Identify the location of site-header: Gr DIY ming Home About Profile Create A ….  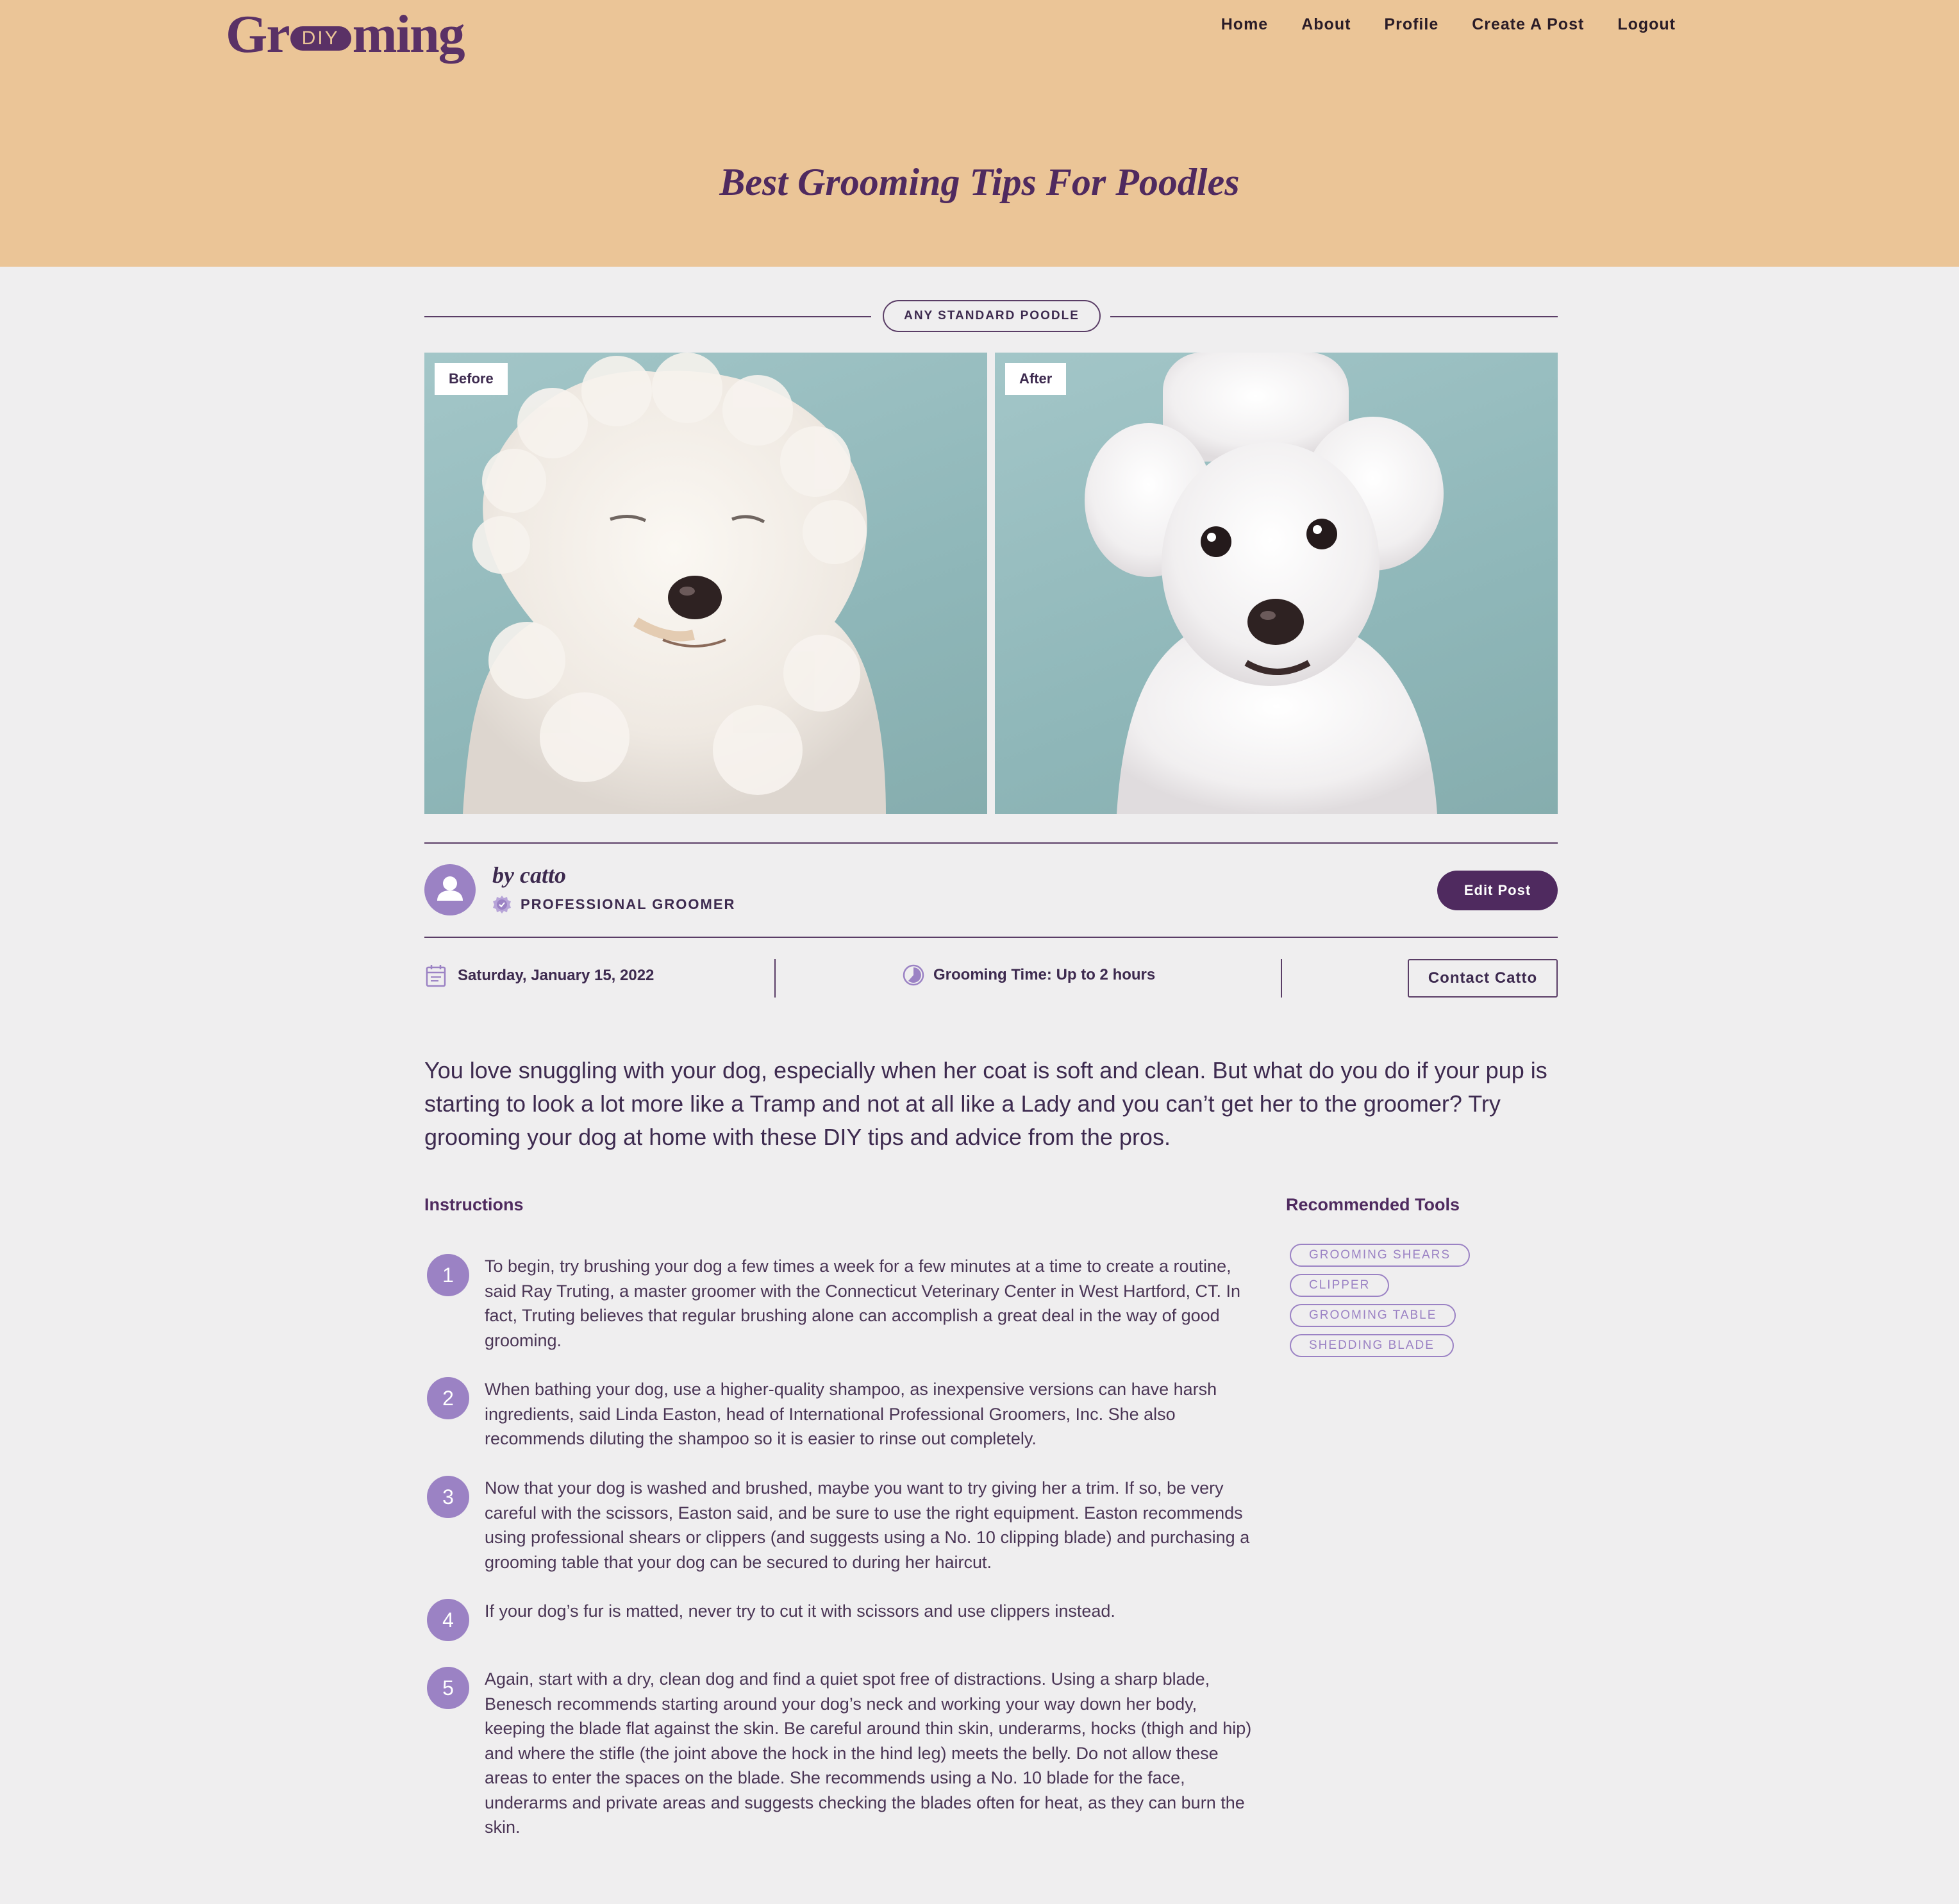
(979, 133).